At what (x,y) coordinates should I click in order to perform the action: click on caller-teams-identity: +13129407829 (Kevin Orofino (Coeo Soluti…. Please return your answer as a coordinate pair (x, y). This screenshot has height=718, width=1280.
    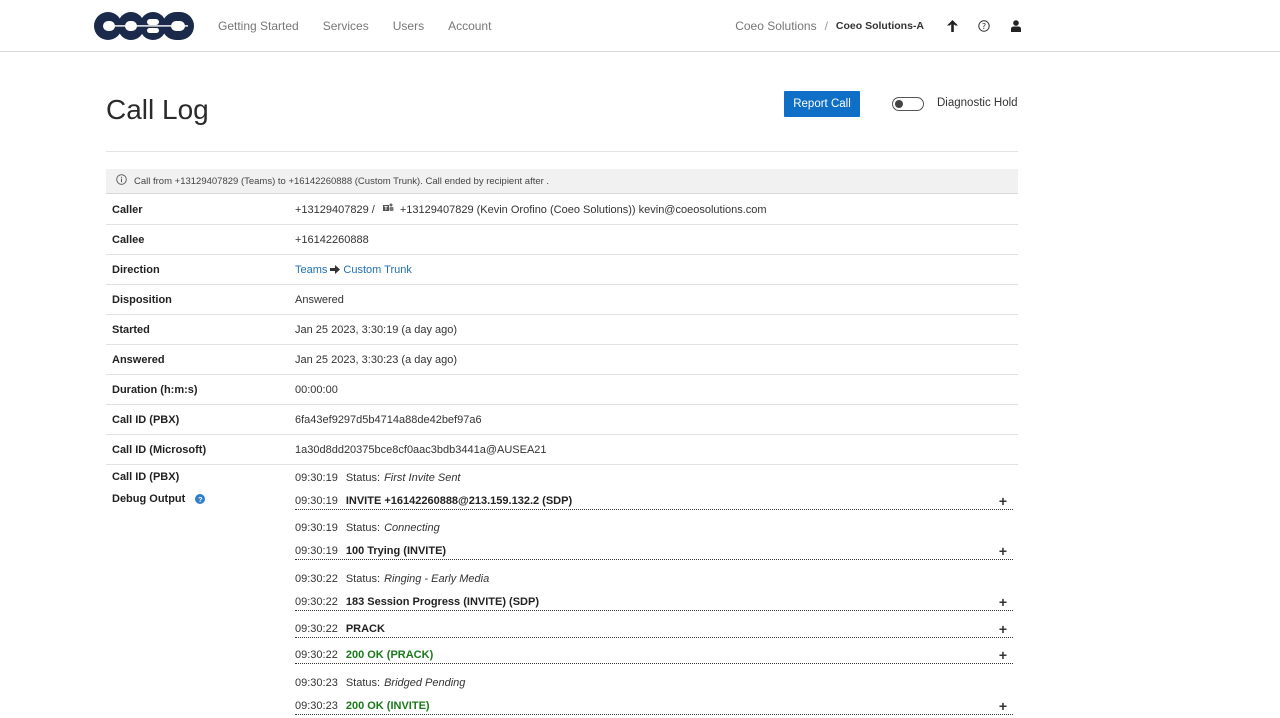
    Looking at the image, I should click on (583, 209).